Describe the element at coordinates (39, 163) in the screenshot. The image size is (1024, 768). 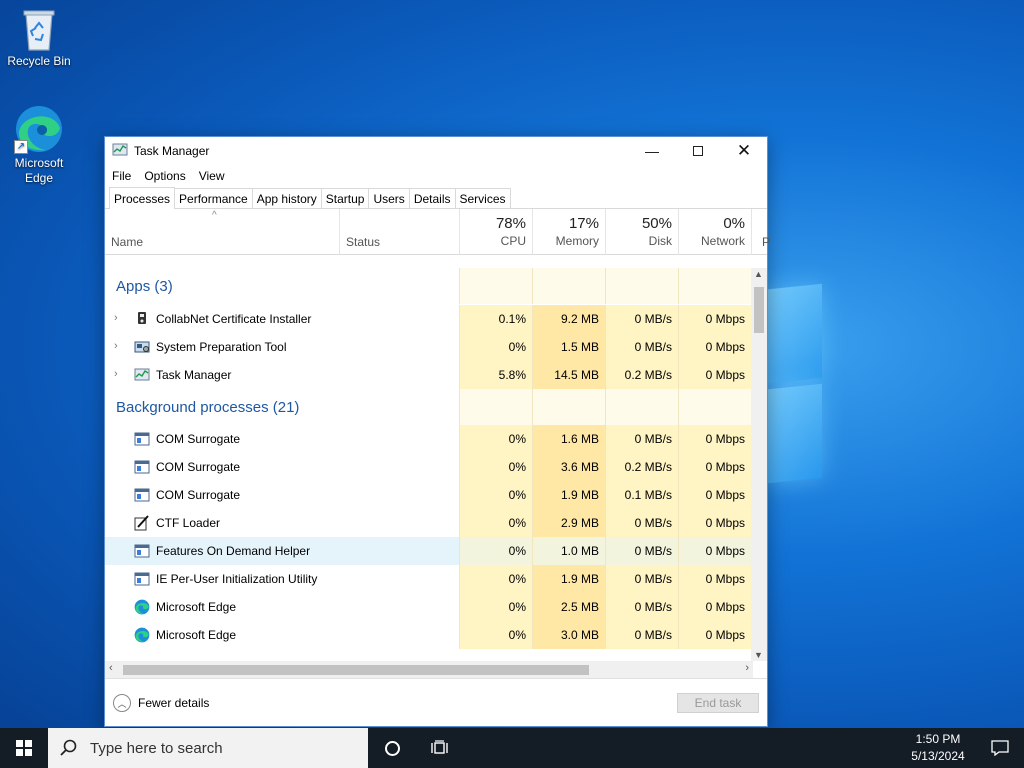
I see `desktop-icon-label: Microsoft` at that location.